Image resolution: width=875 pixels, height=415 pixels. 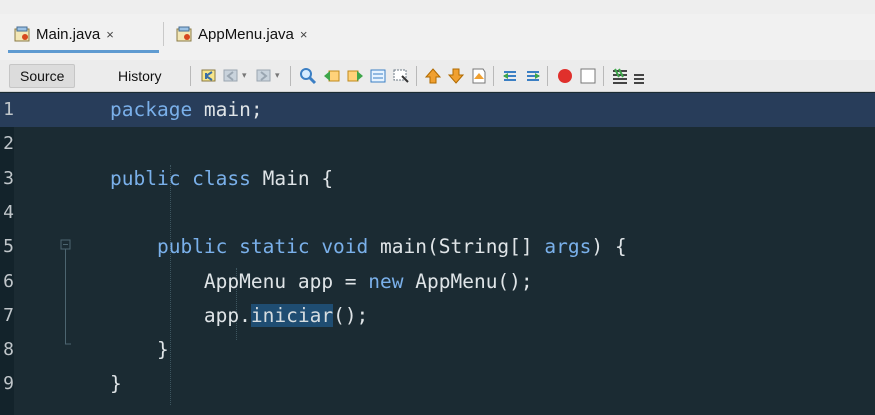 What do you see at coordinates (231, 76) in the screenshot?
I see `back-icon` at bounding box center [231, 76].